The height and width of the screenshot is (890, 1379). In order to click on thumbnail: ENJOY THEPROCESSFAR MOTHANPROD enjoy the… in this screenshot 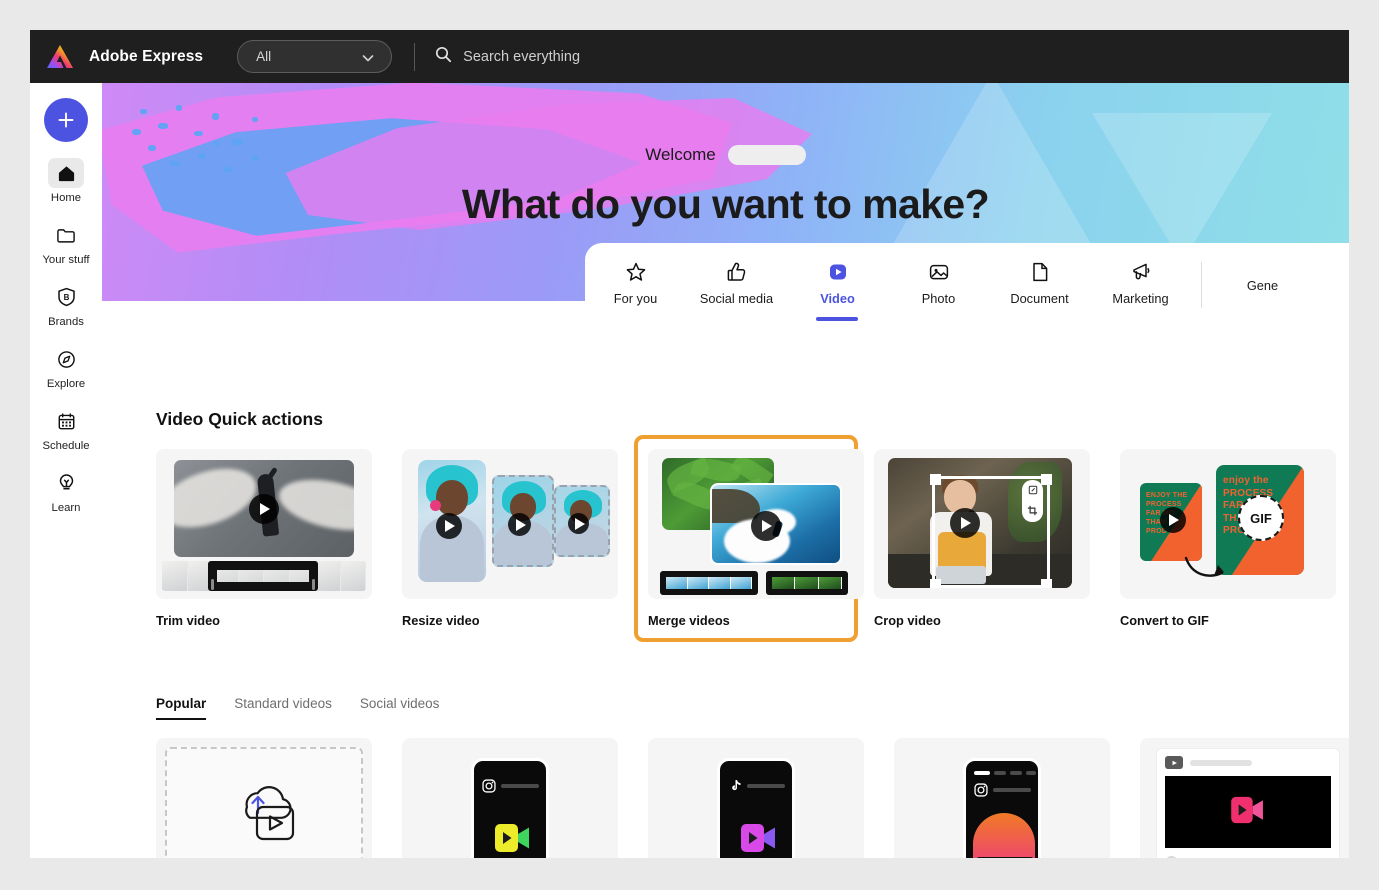, I will do `click(1228, 524)`.